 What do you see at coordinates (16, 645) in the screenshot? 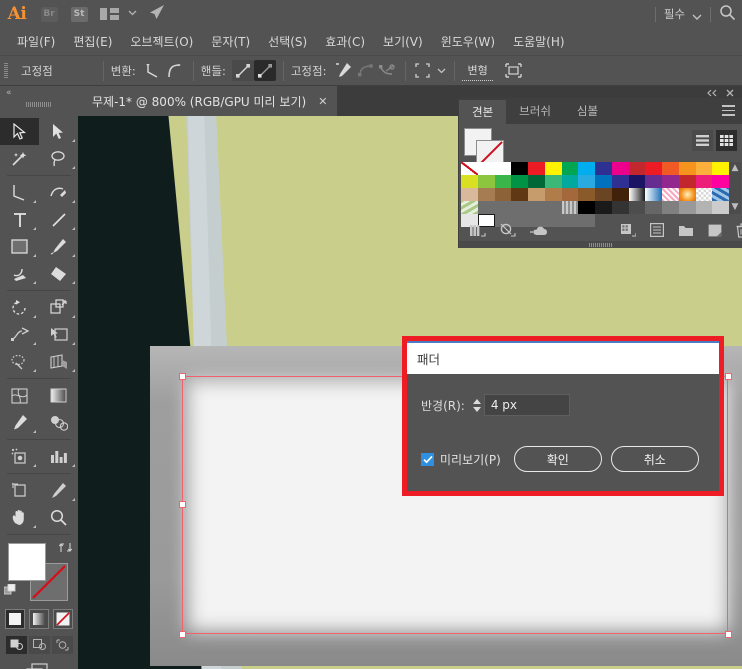
I see `draw-normal-button` at bounding box center [16, 645].